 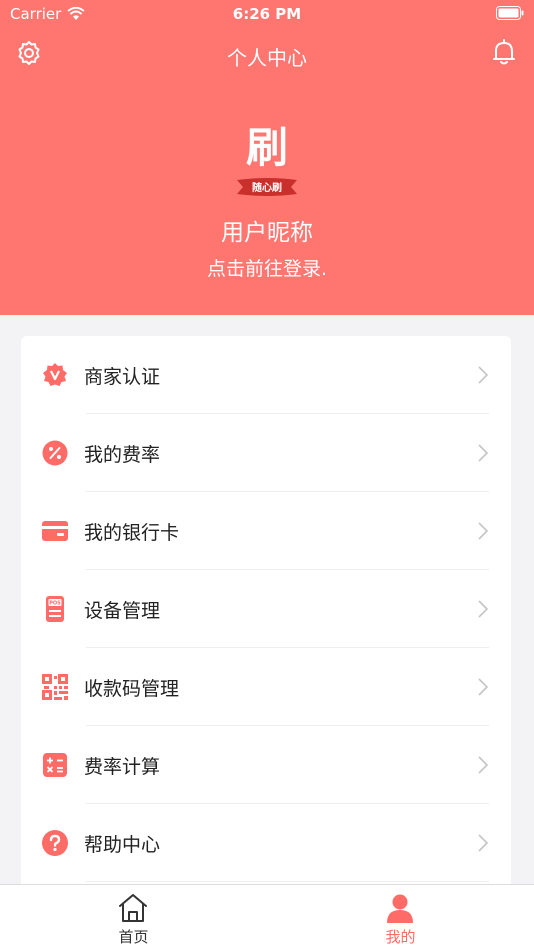 I want to click on calculator-icon, so click(x=55, y=765).